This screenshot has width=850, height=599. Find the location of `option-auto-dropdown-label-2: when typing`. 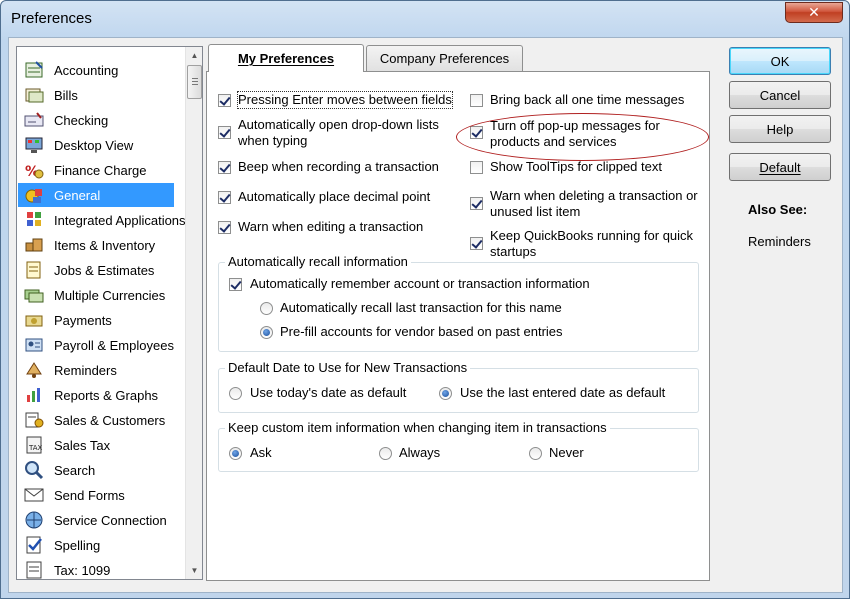

option-auto-dropdown-label-2: when typing is located at coordinates (273, 140).